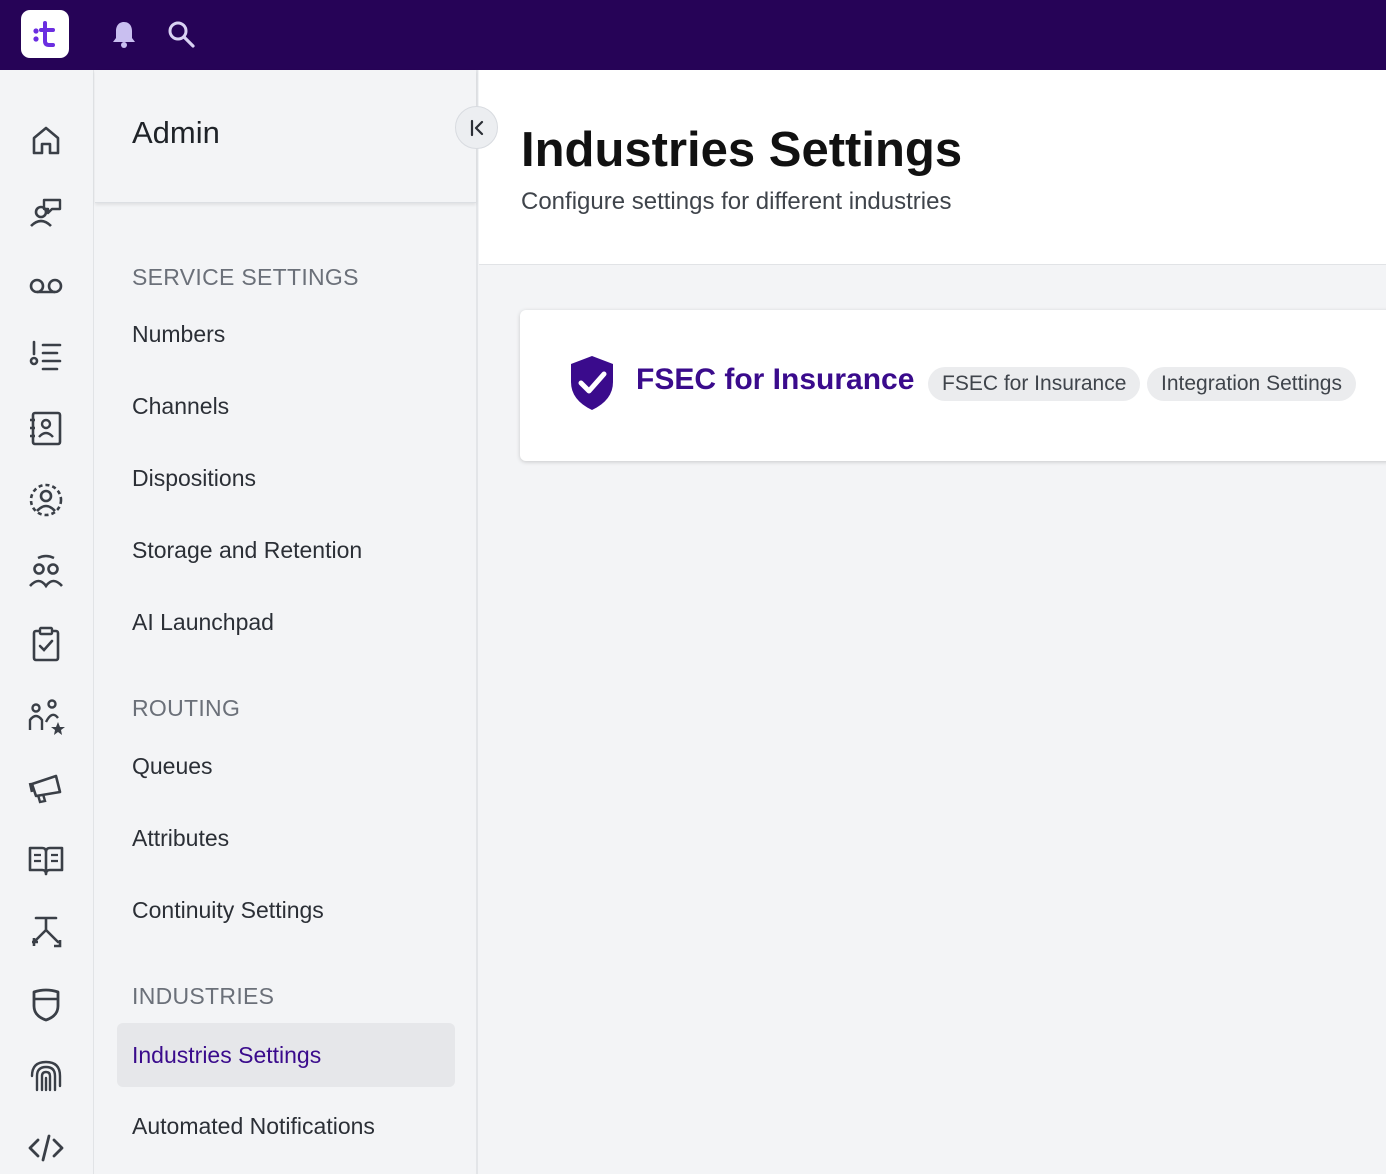 This screenshot has width=1386, height=1174. I want to click on bell-icon, so click(124, 34).